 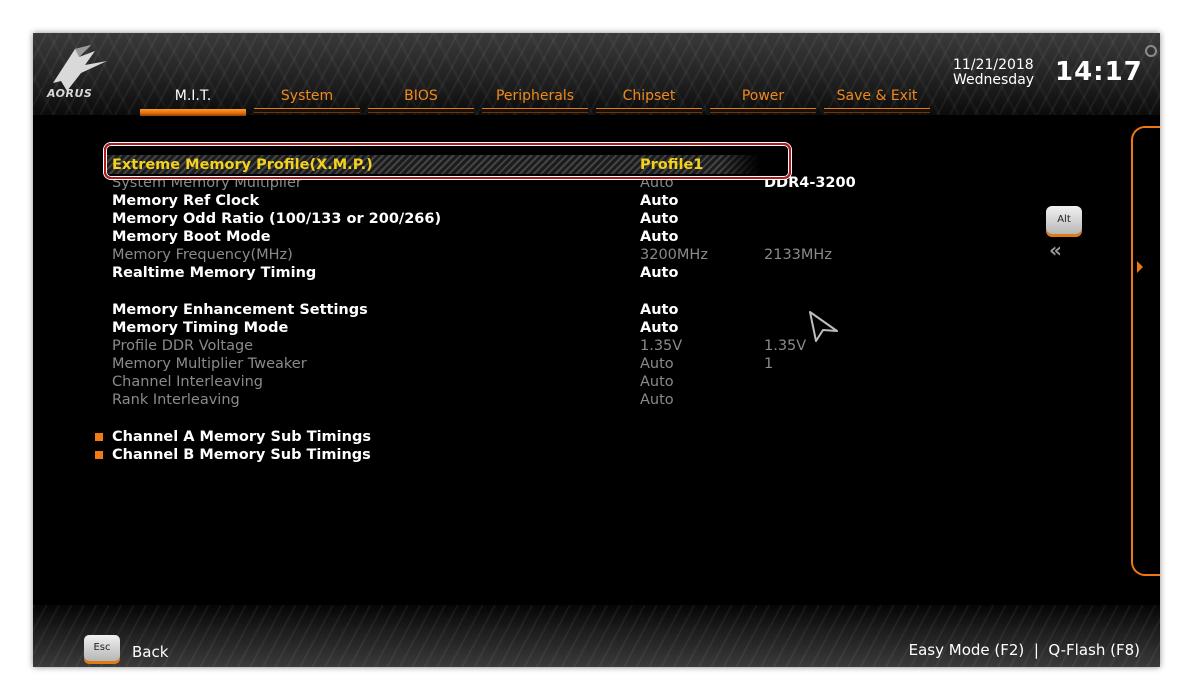 I want to click on setting-row-profile-ddr-voltage: Profile DDR Voltage 1.35V 1.35V, so click(x=492, y=346).